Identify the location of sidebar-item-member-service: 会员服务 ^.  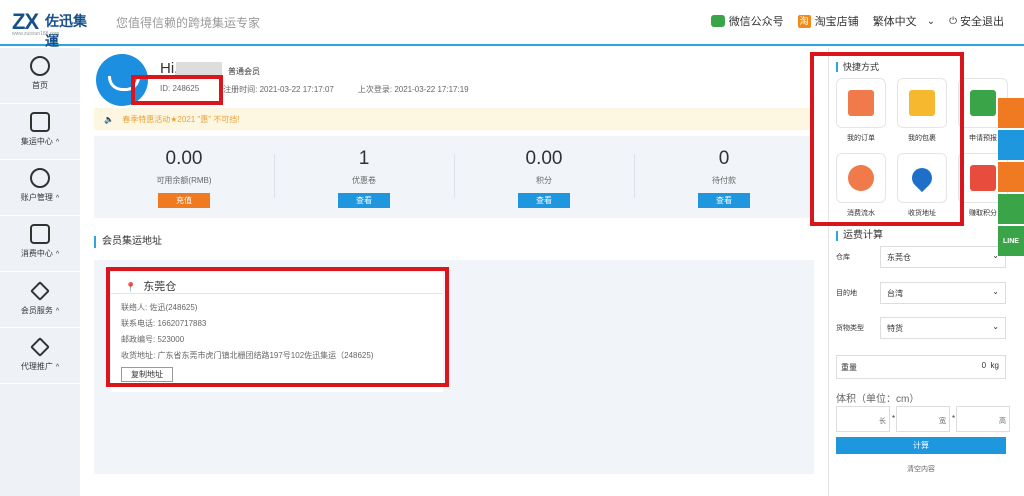
(40, 300).